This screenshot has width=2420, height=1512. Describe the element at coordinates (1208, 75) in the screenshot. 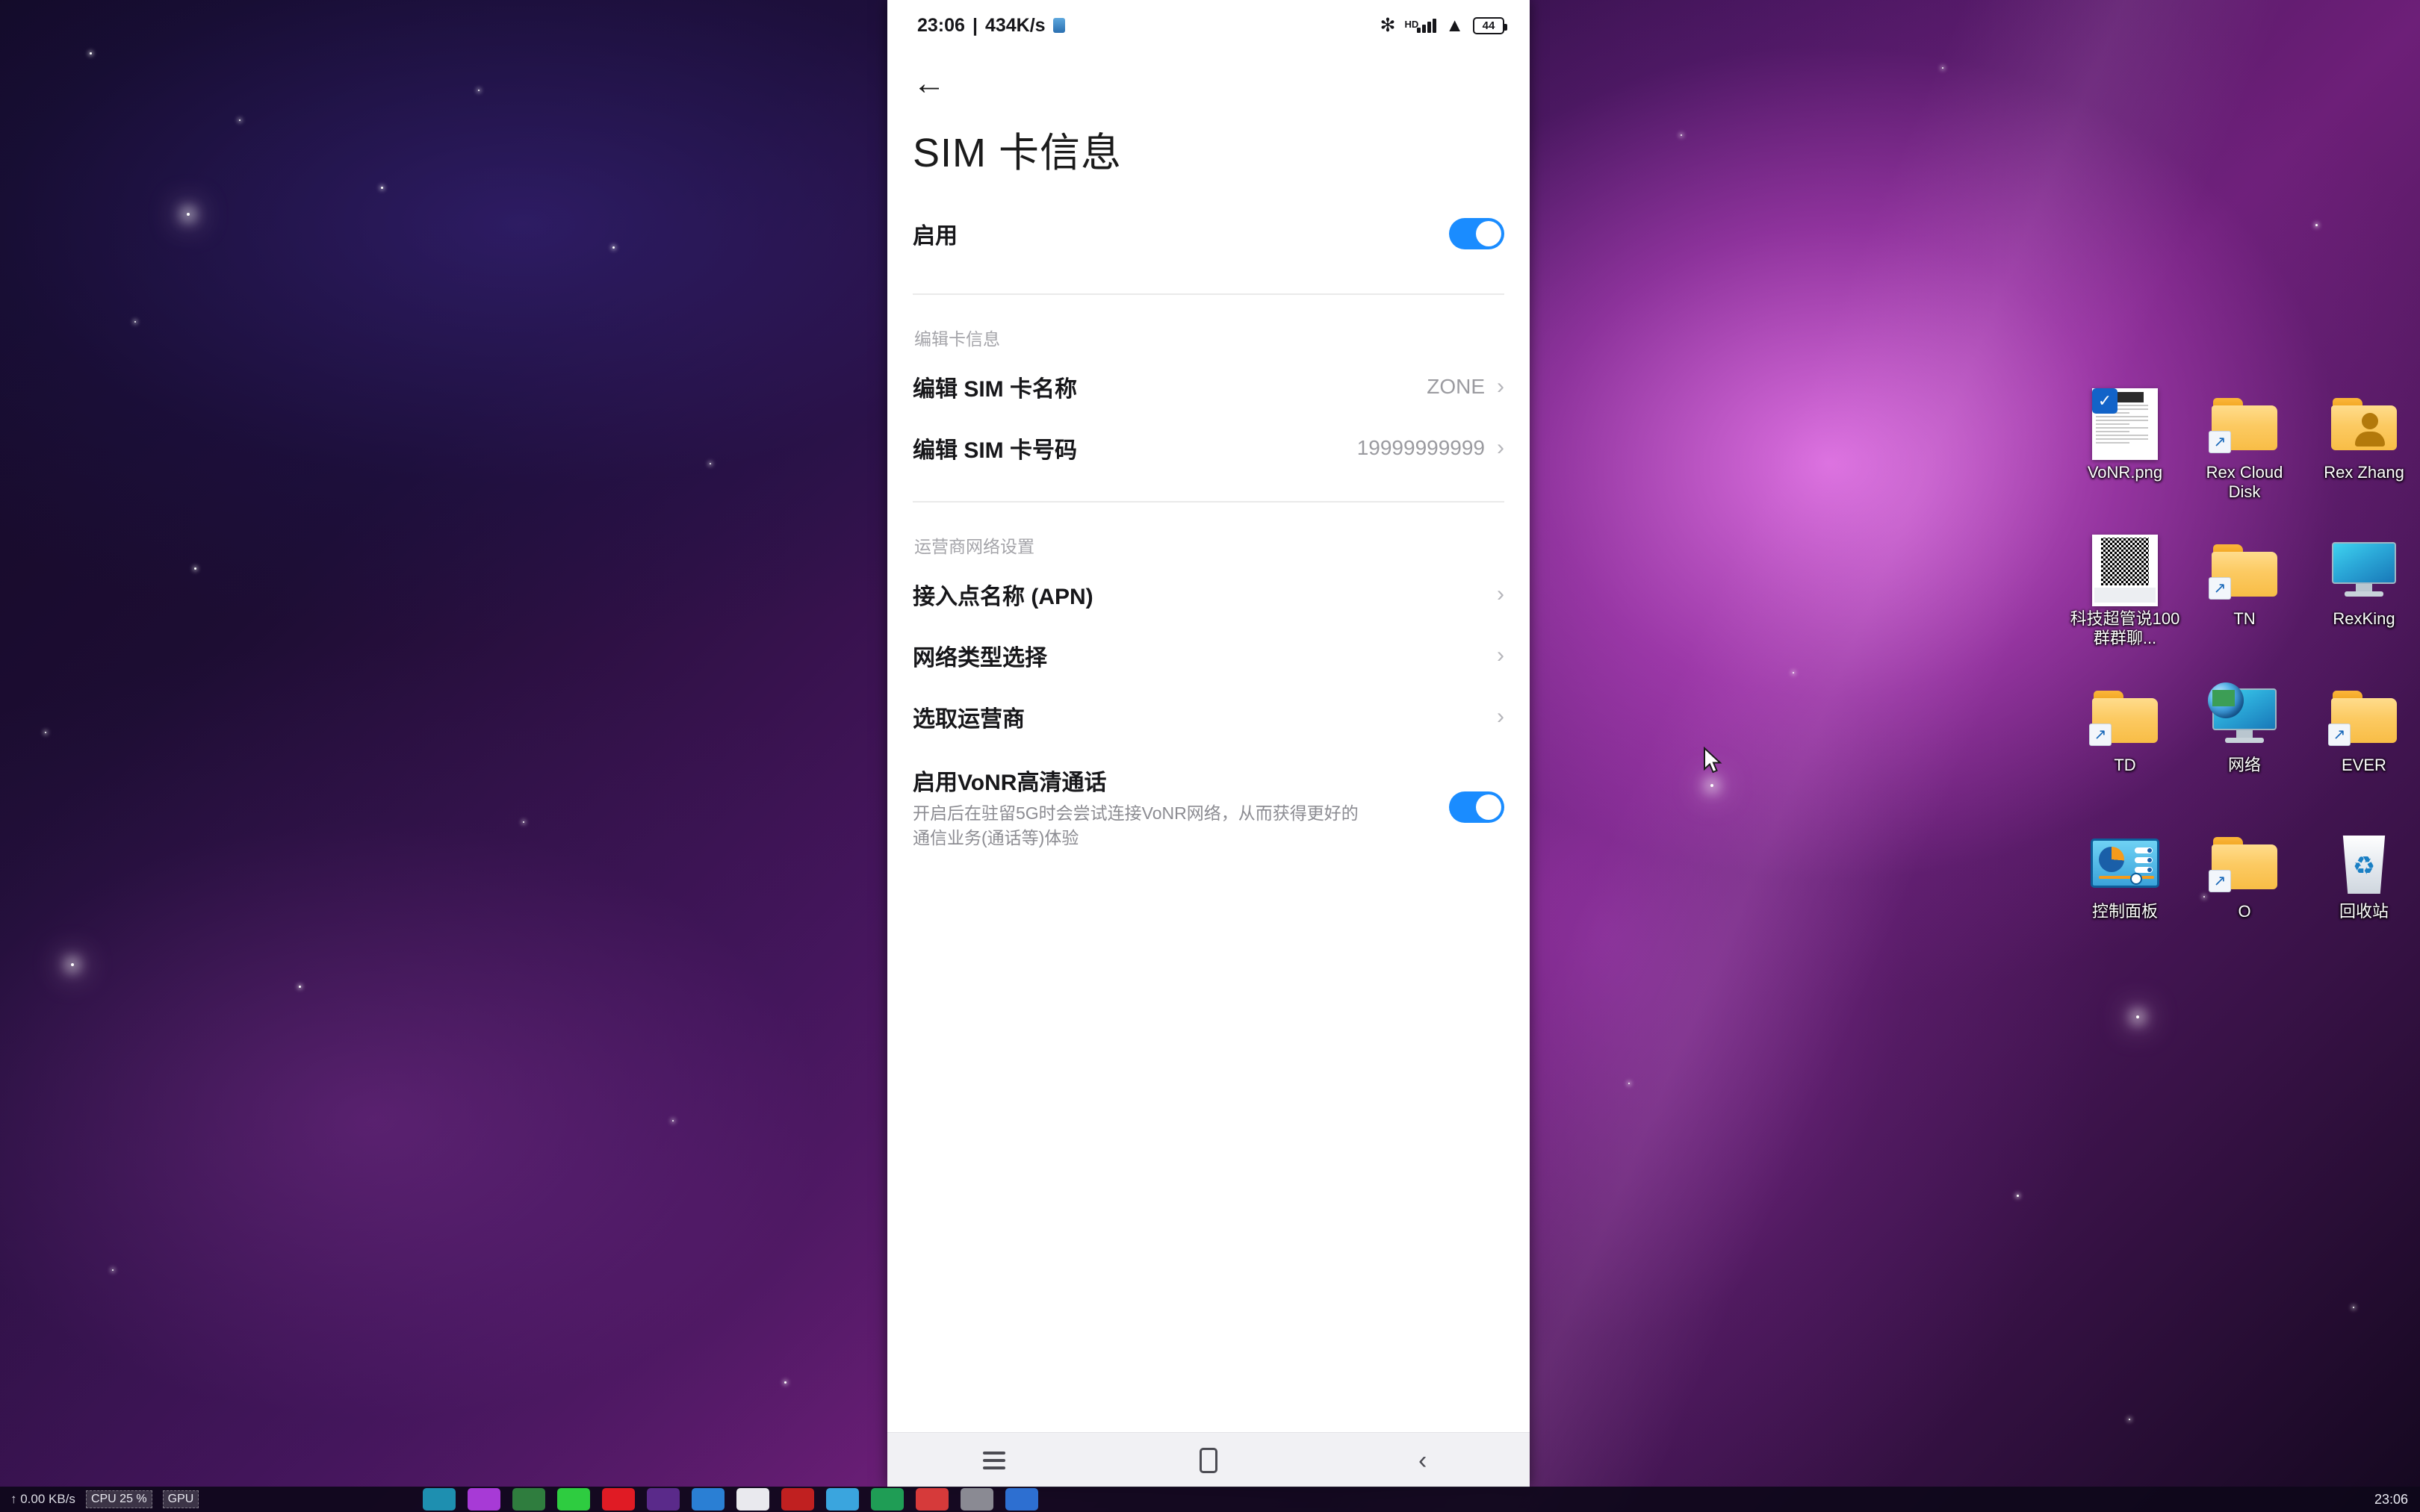

I see `back-row: ←` at that location.